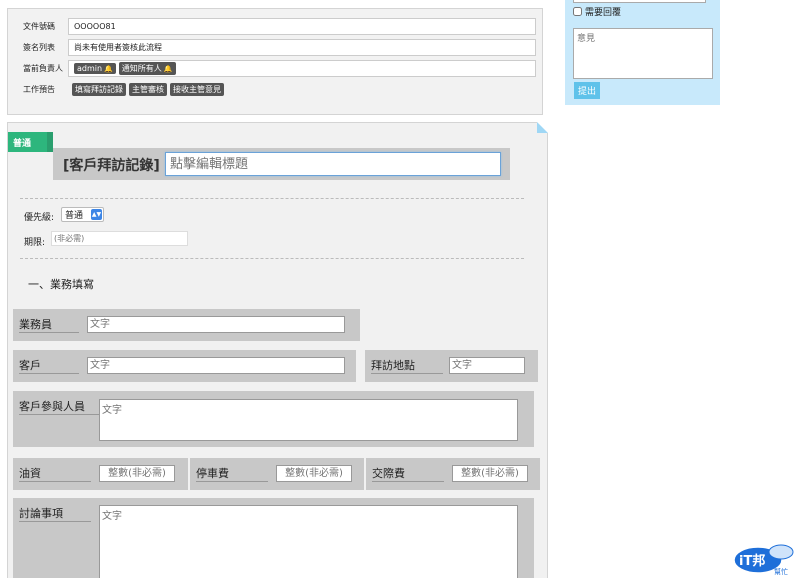  I want to click on parking-label: 停車費, so click(212, 473).